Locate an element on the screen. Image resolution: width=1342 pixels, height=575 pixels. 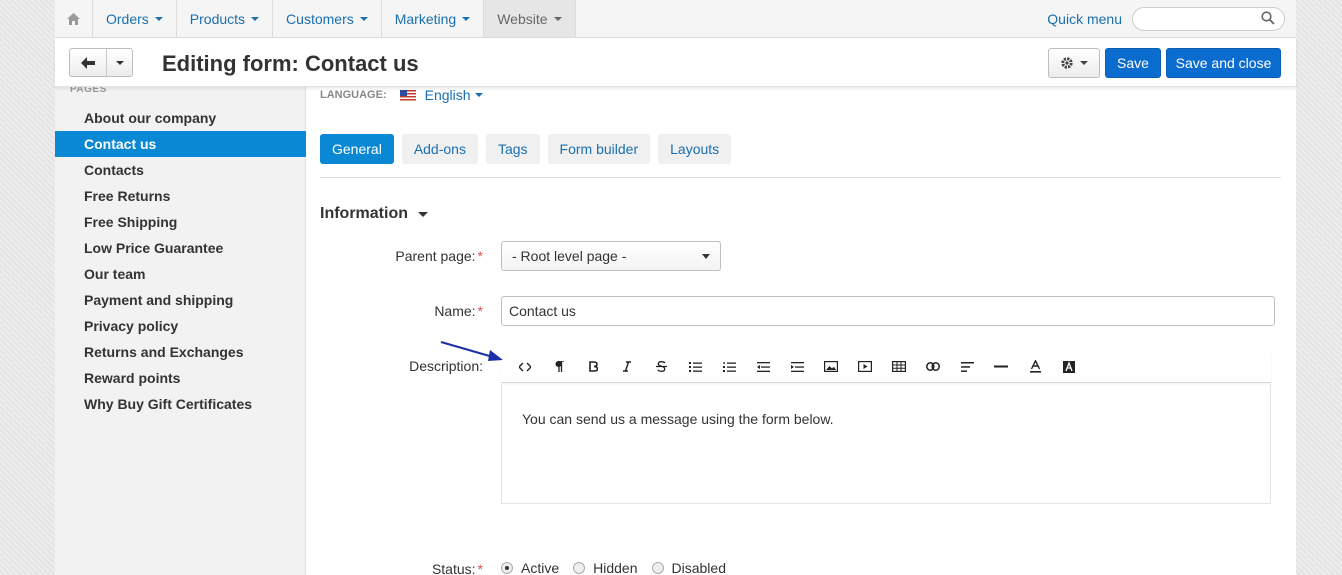
bulleted-list-icon is located at coordinates (695, 367).